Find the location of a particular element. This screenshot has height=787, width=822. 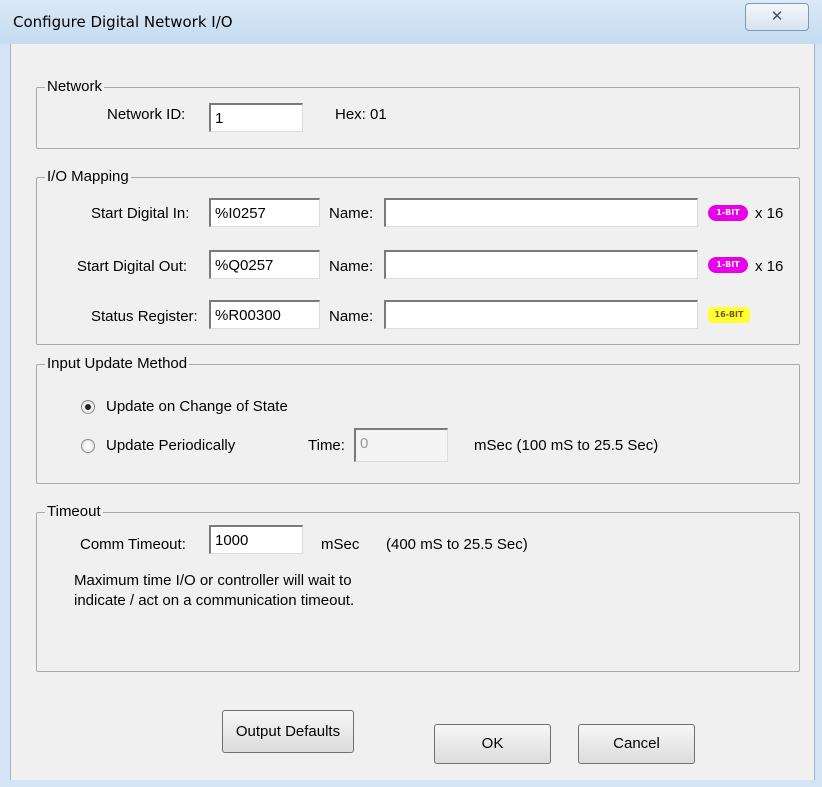

radio-selected-dot-icon is located at coordinates (88, 407).